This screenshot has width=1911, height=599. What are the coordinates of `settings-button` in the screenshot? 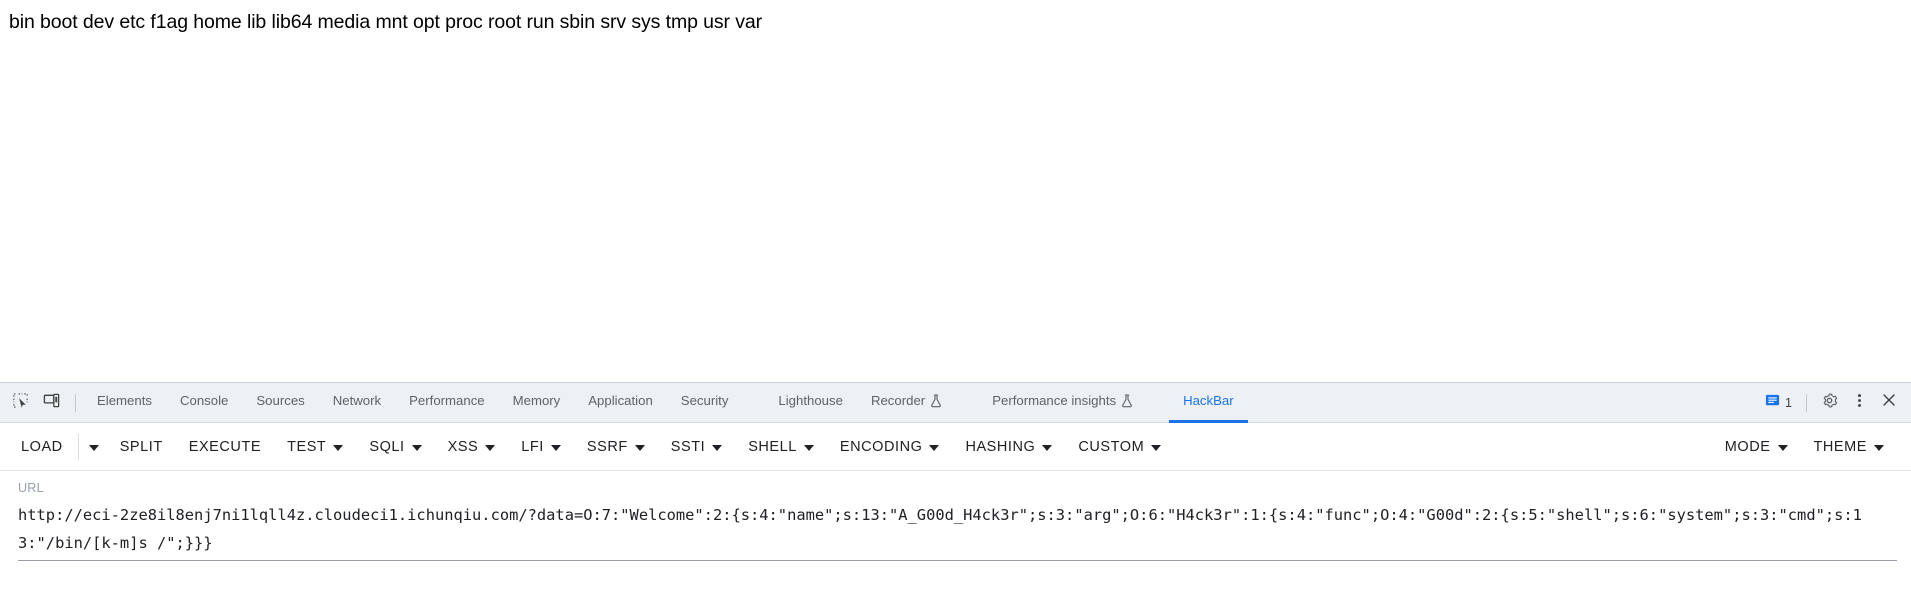 It's located at (1829, 403).